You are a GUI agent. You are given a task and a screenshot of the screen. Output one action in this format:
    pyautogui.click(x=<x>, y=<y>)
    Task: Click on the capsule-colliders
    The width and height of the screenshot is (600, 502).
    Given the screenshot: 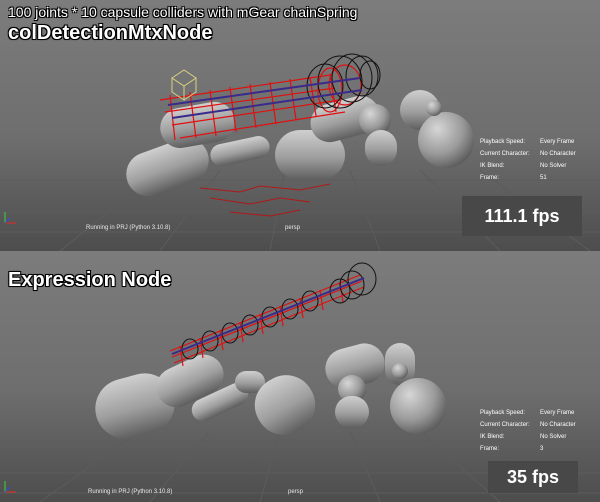 What is the action you would take?
    pyautogui.click(x=270, y=391)
    